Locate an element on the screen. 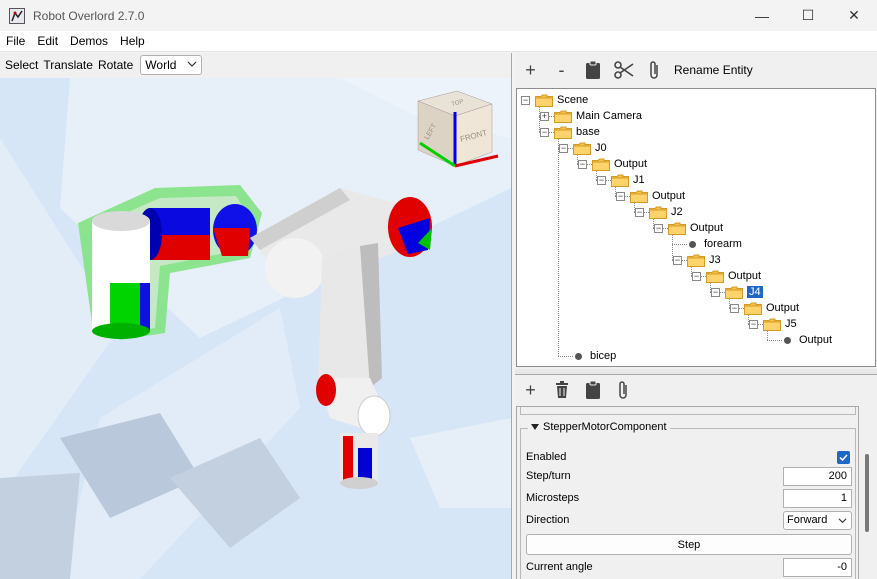  leaf-node-icon is located at coordinates (787, 340).